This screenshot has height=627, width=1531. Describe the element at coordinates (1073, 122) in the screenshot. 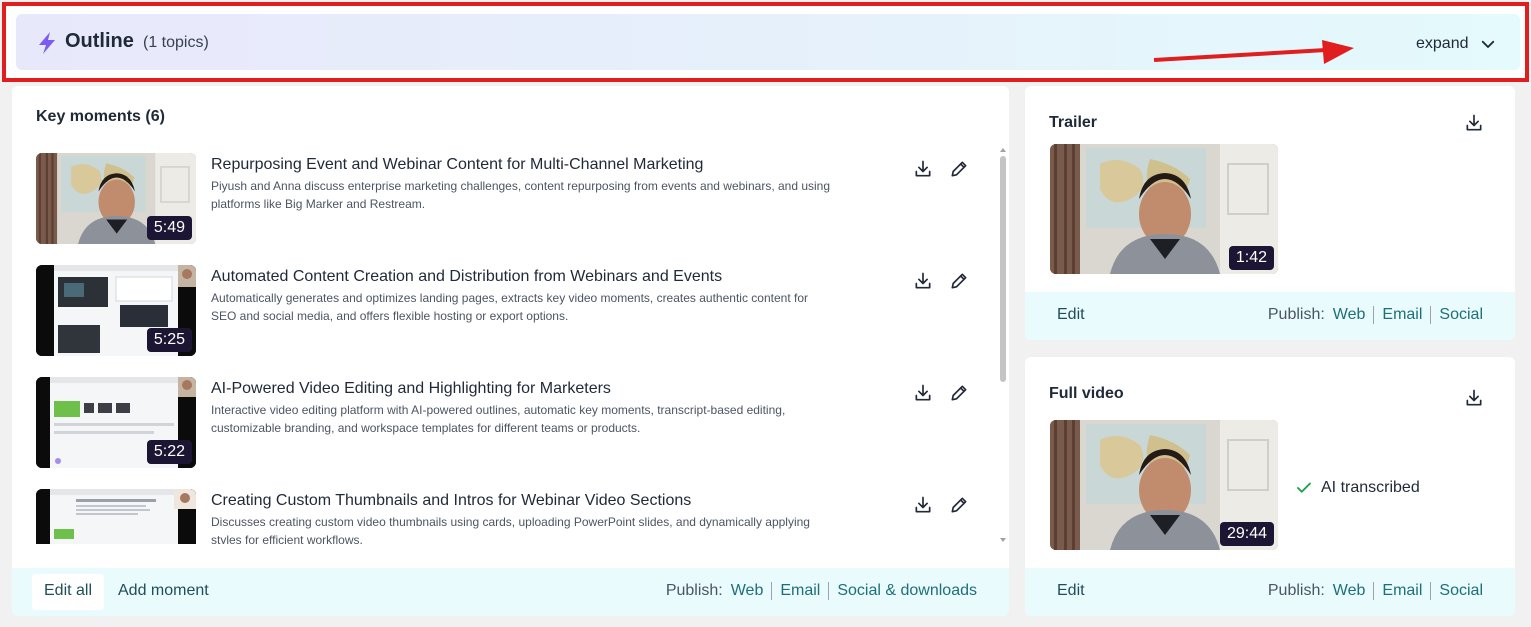

I see `trailer-title: Trailer` at that location.